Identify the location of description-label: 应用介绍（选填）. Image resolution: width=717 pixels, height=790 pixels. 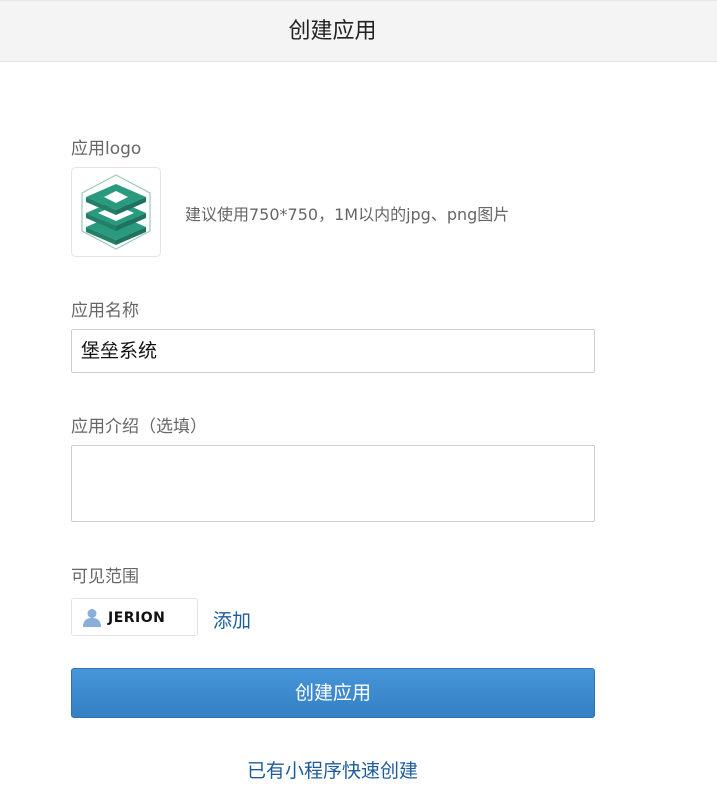
(139, 427).